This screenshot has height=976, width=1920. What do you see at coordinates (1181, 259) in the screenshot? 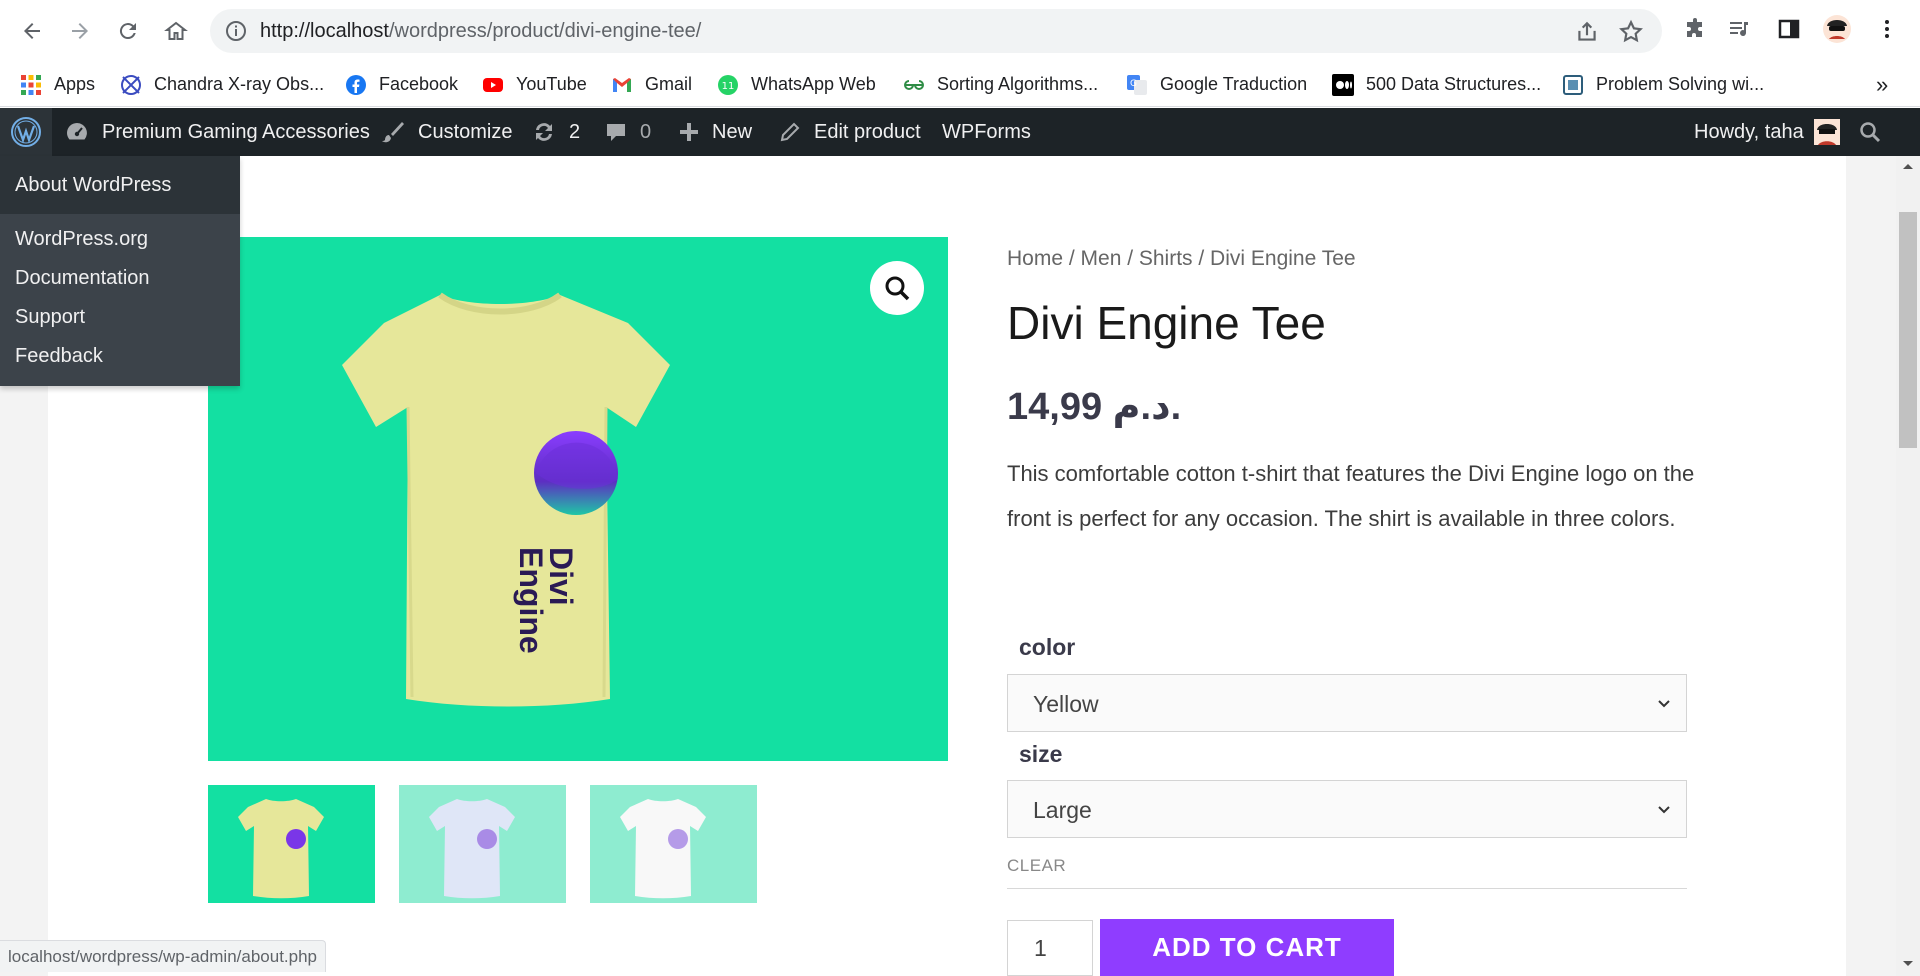
I see `breadcrumb: Home / Men / Shirts / Divi Engine Tee` at bounding box center [1181, 259].